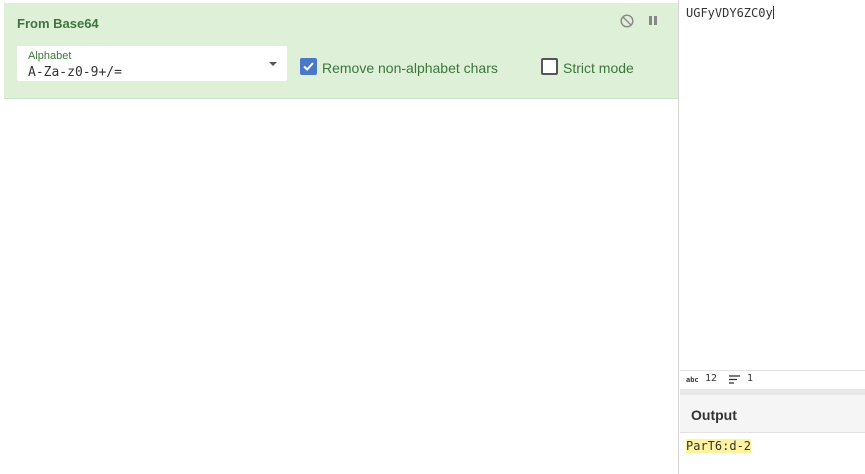 This screenshot has height=474, width=865. Describe the element at coordinates (719, 446) in the screenshot. I see `output-value: ParT6:d-2` at that location.